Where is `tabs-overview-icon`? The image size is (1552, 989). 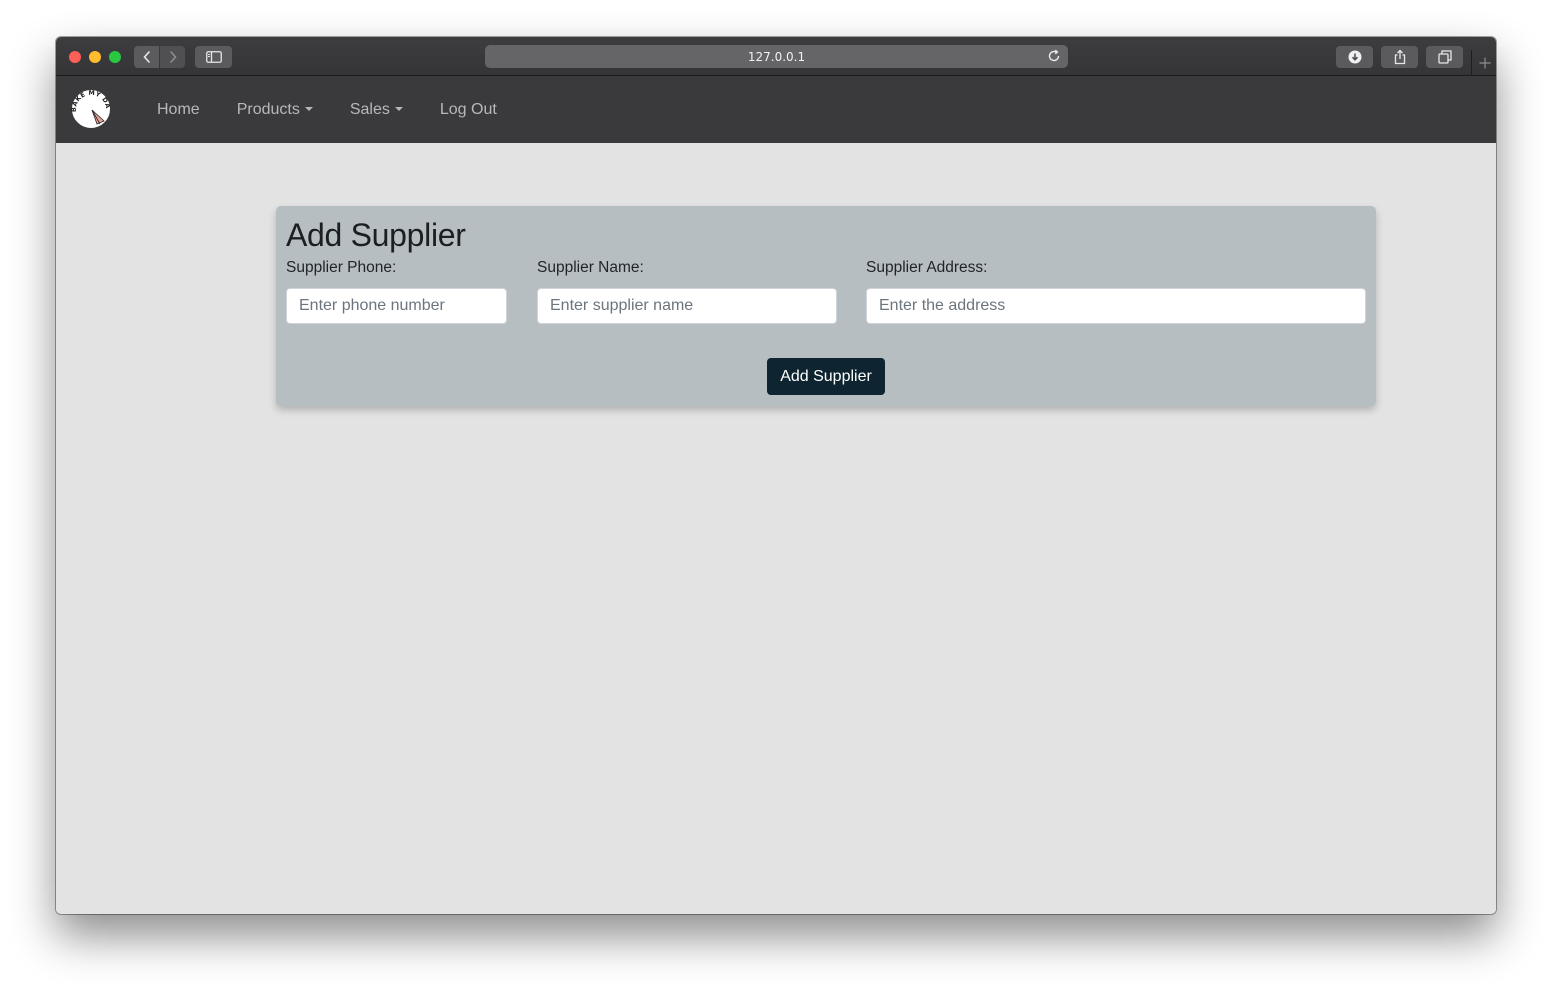 tabs-overview-icon is located at coordinates (1444, 57).